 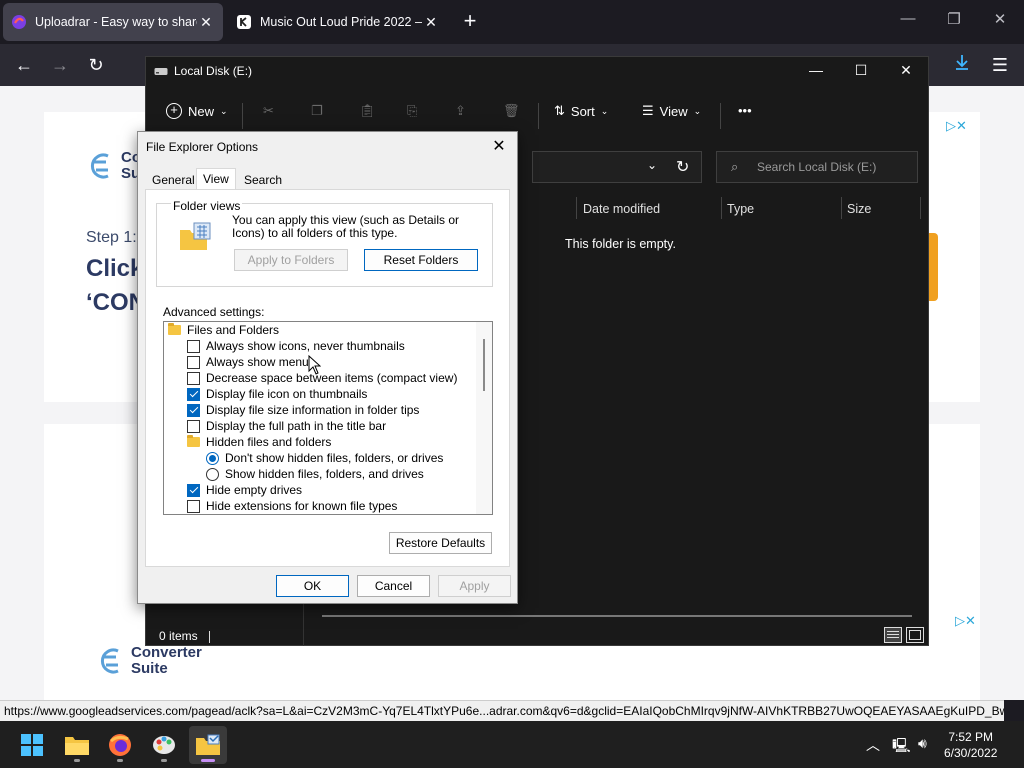 What do you see at coordinates (893, 635) in the screenshot?
I see `details-view-icon` at bounding box center [893, 635].